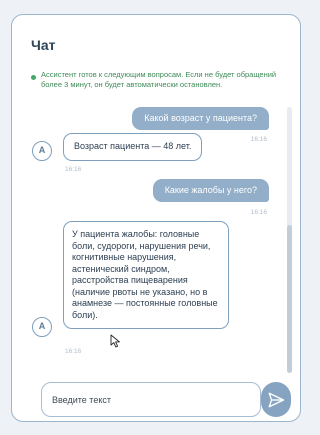 The height and width of the screenshot is (435, 320). I want to click on assistant-message: Возраст пациента — 48 лет., so click(133, 147).